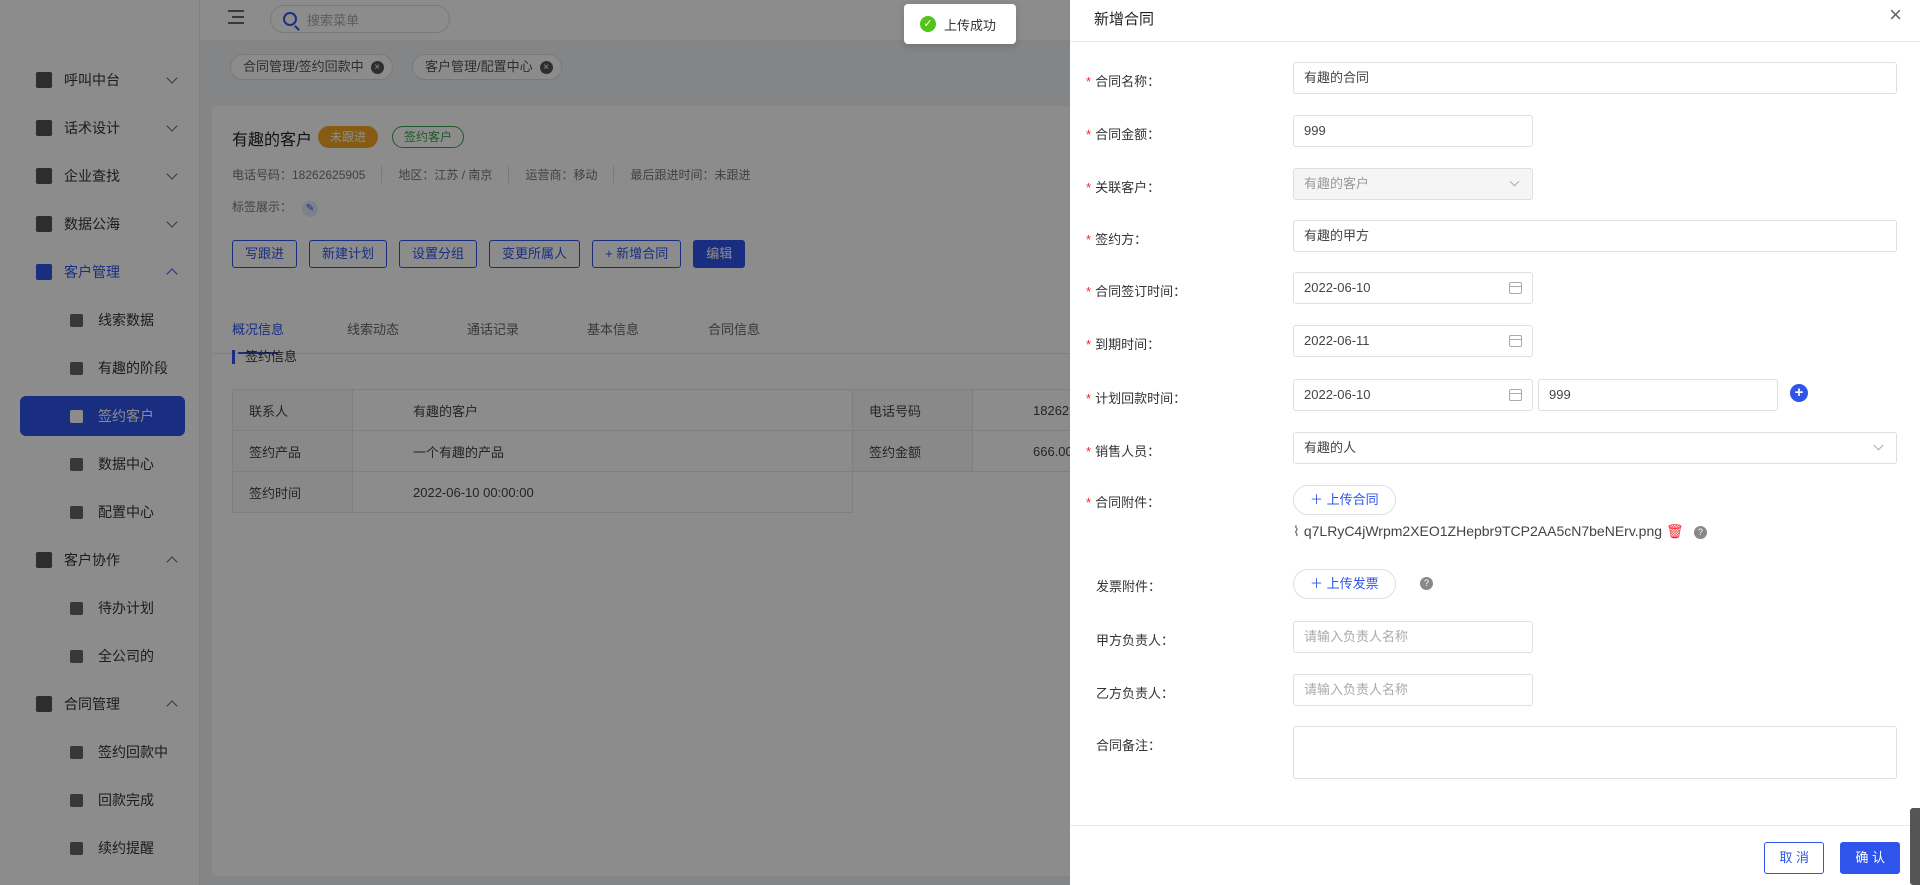 The width and height of the screenshot is (1920, 885). What do you see at coordinates (1344, 584) in the screenshot?
I see `upload-invoice-button: ＋ 上传发票` at bounding box center [1344, 584].